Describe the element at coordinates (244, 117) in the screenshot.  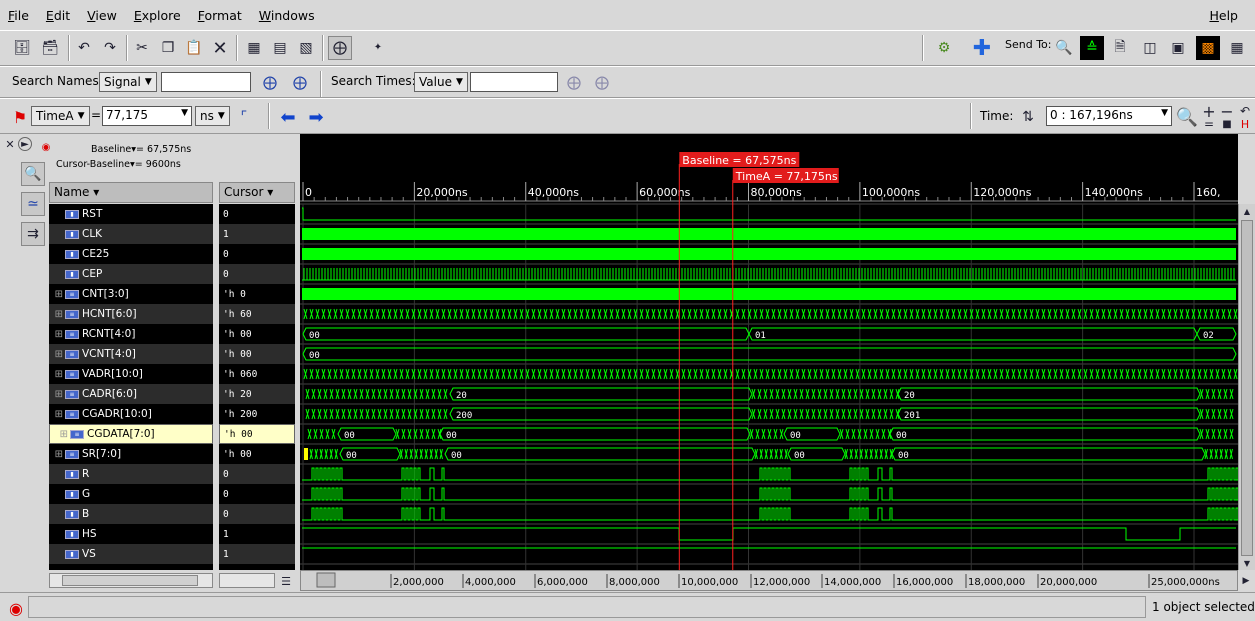
I see `cursor-tools-icon: ⌜` at that location.